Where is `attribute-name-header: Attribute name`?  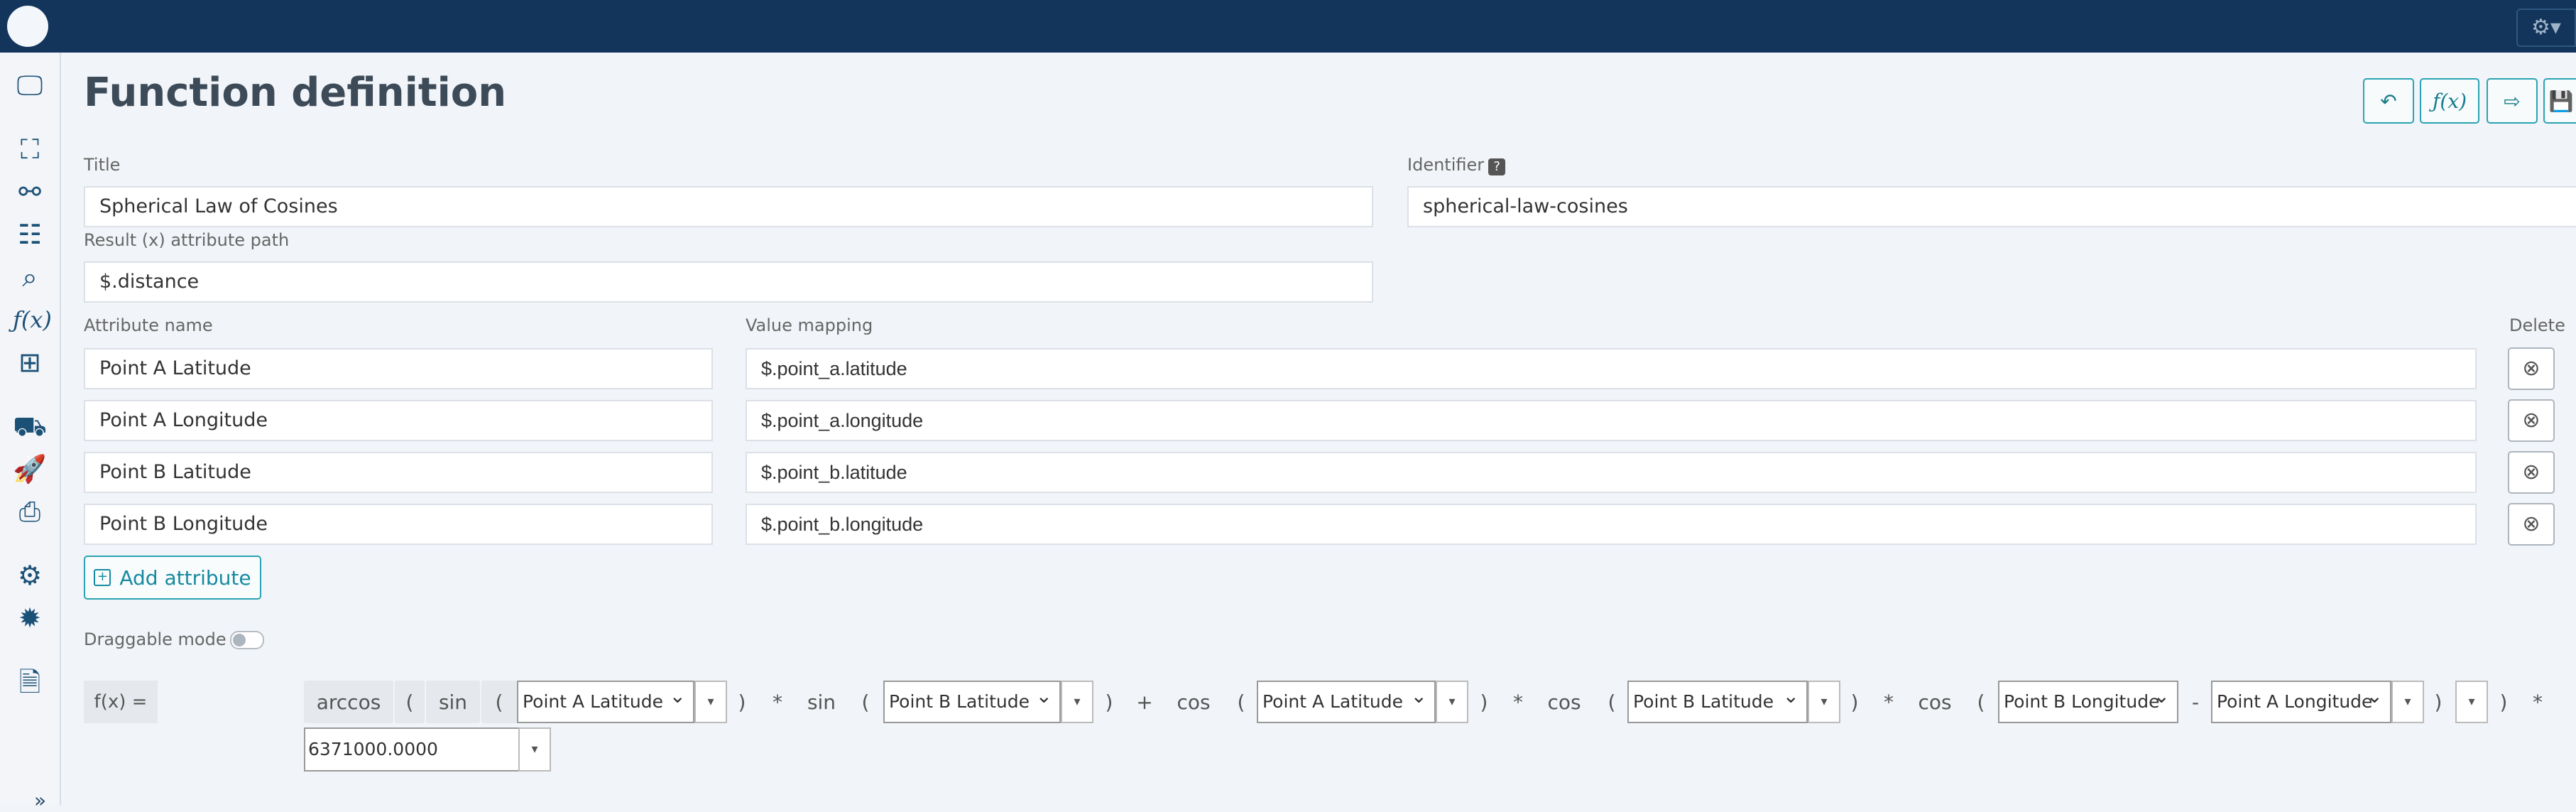
attribute-name-header: Attribute name is located at coordinates (148, 325).